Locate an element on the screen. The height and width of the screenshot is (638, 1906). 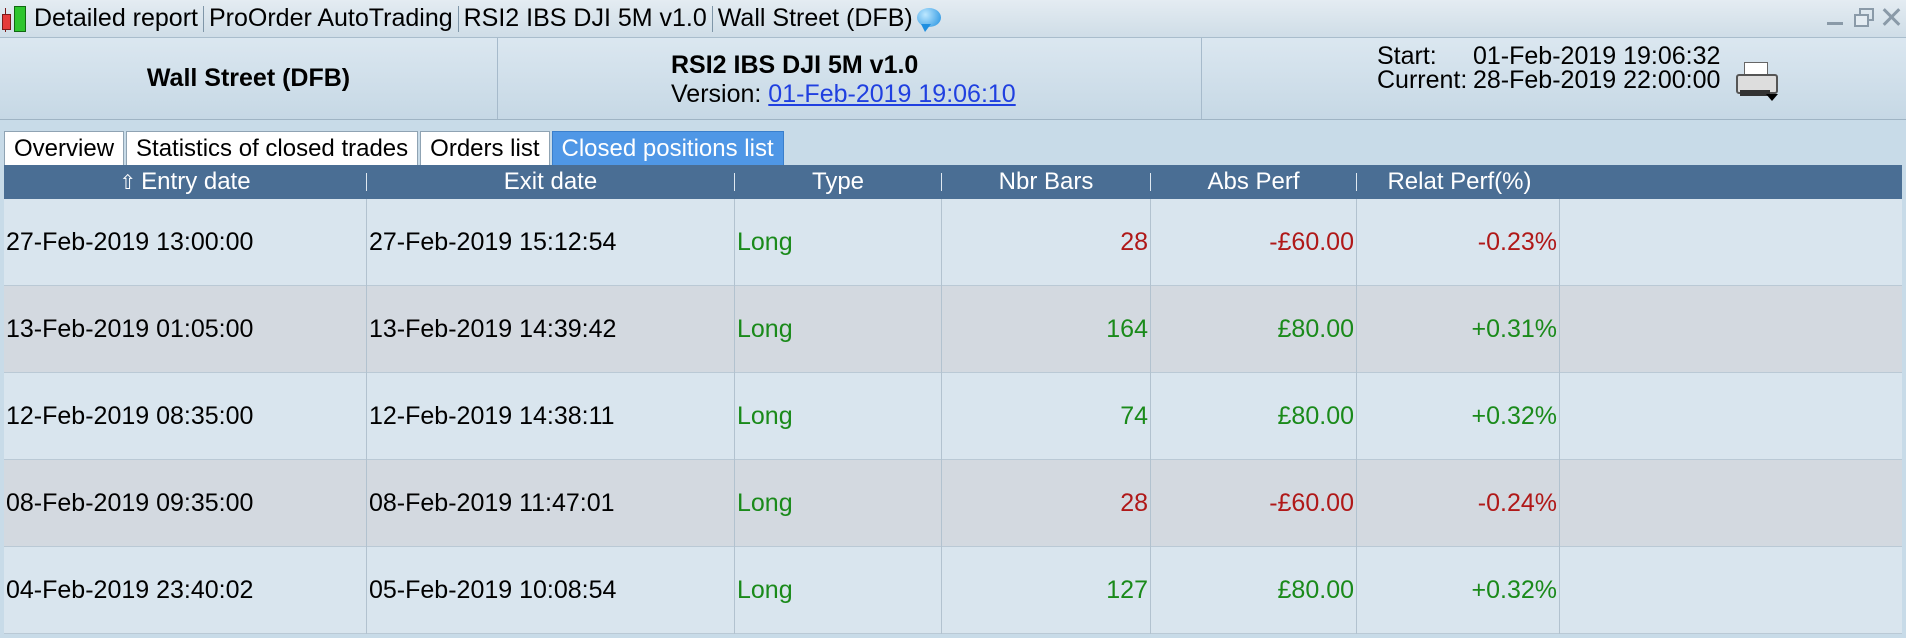
current-value: 28-Feb-2019 22:00:00 is located at coordinates (1597, 80).